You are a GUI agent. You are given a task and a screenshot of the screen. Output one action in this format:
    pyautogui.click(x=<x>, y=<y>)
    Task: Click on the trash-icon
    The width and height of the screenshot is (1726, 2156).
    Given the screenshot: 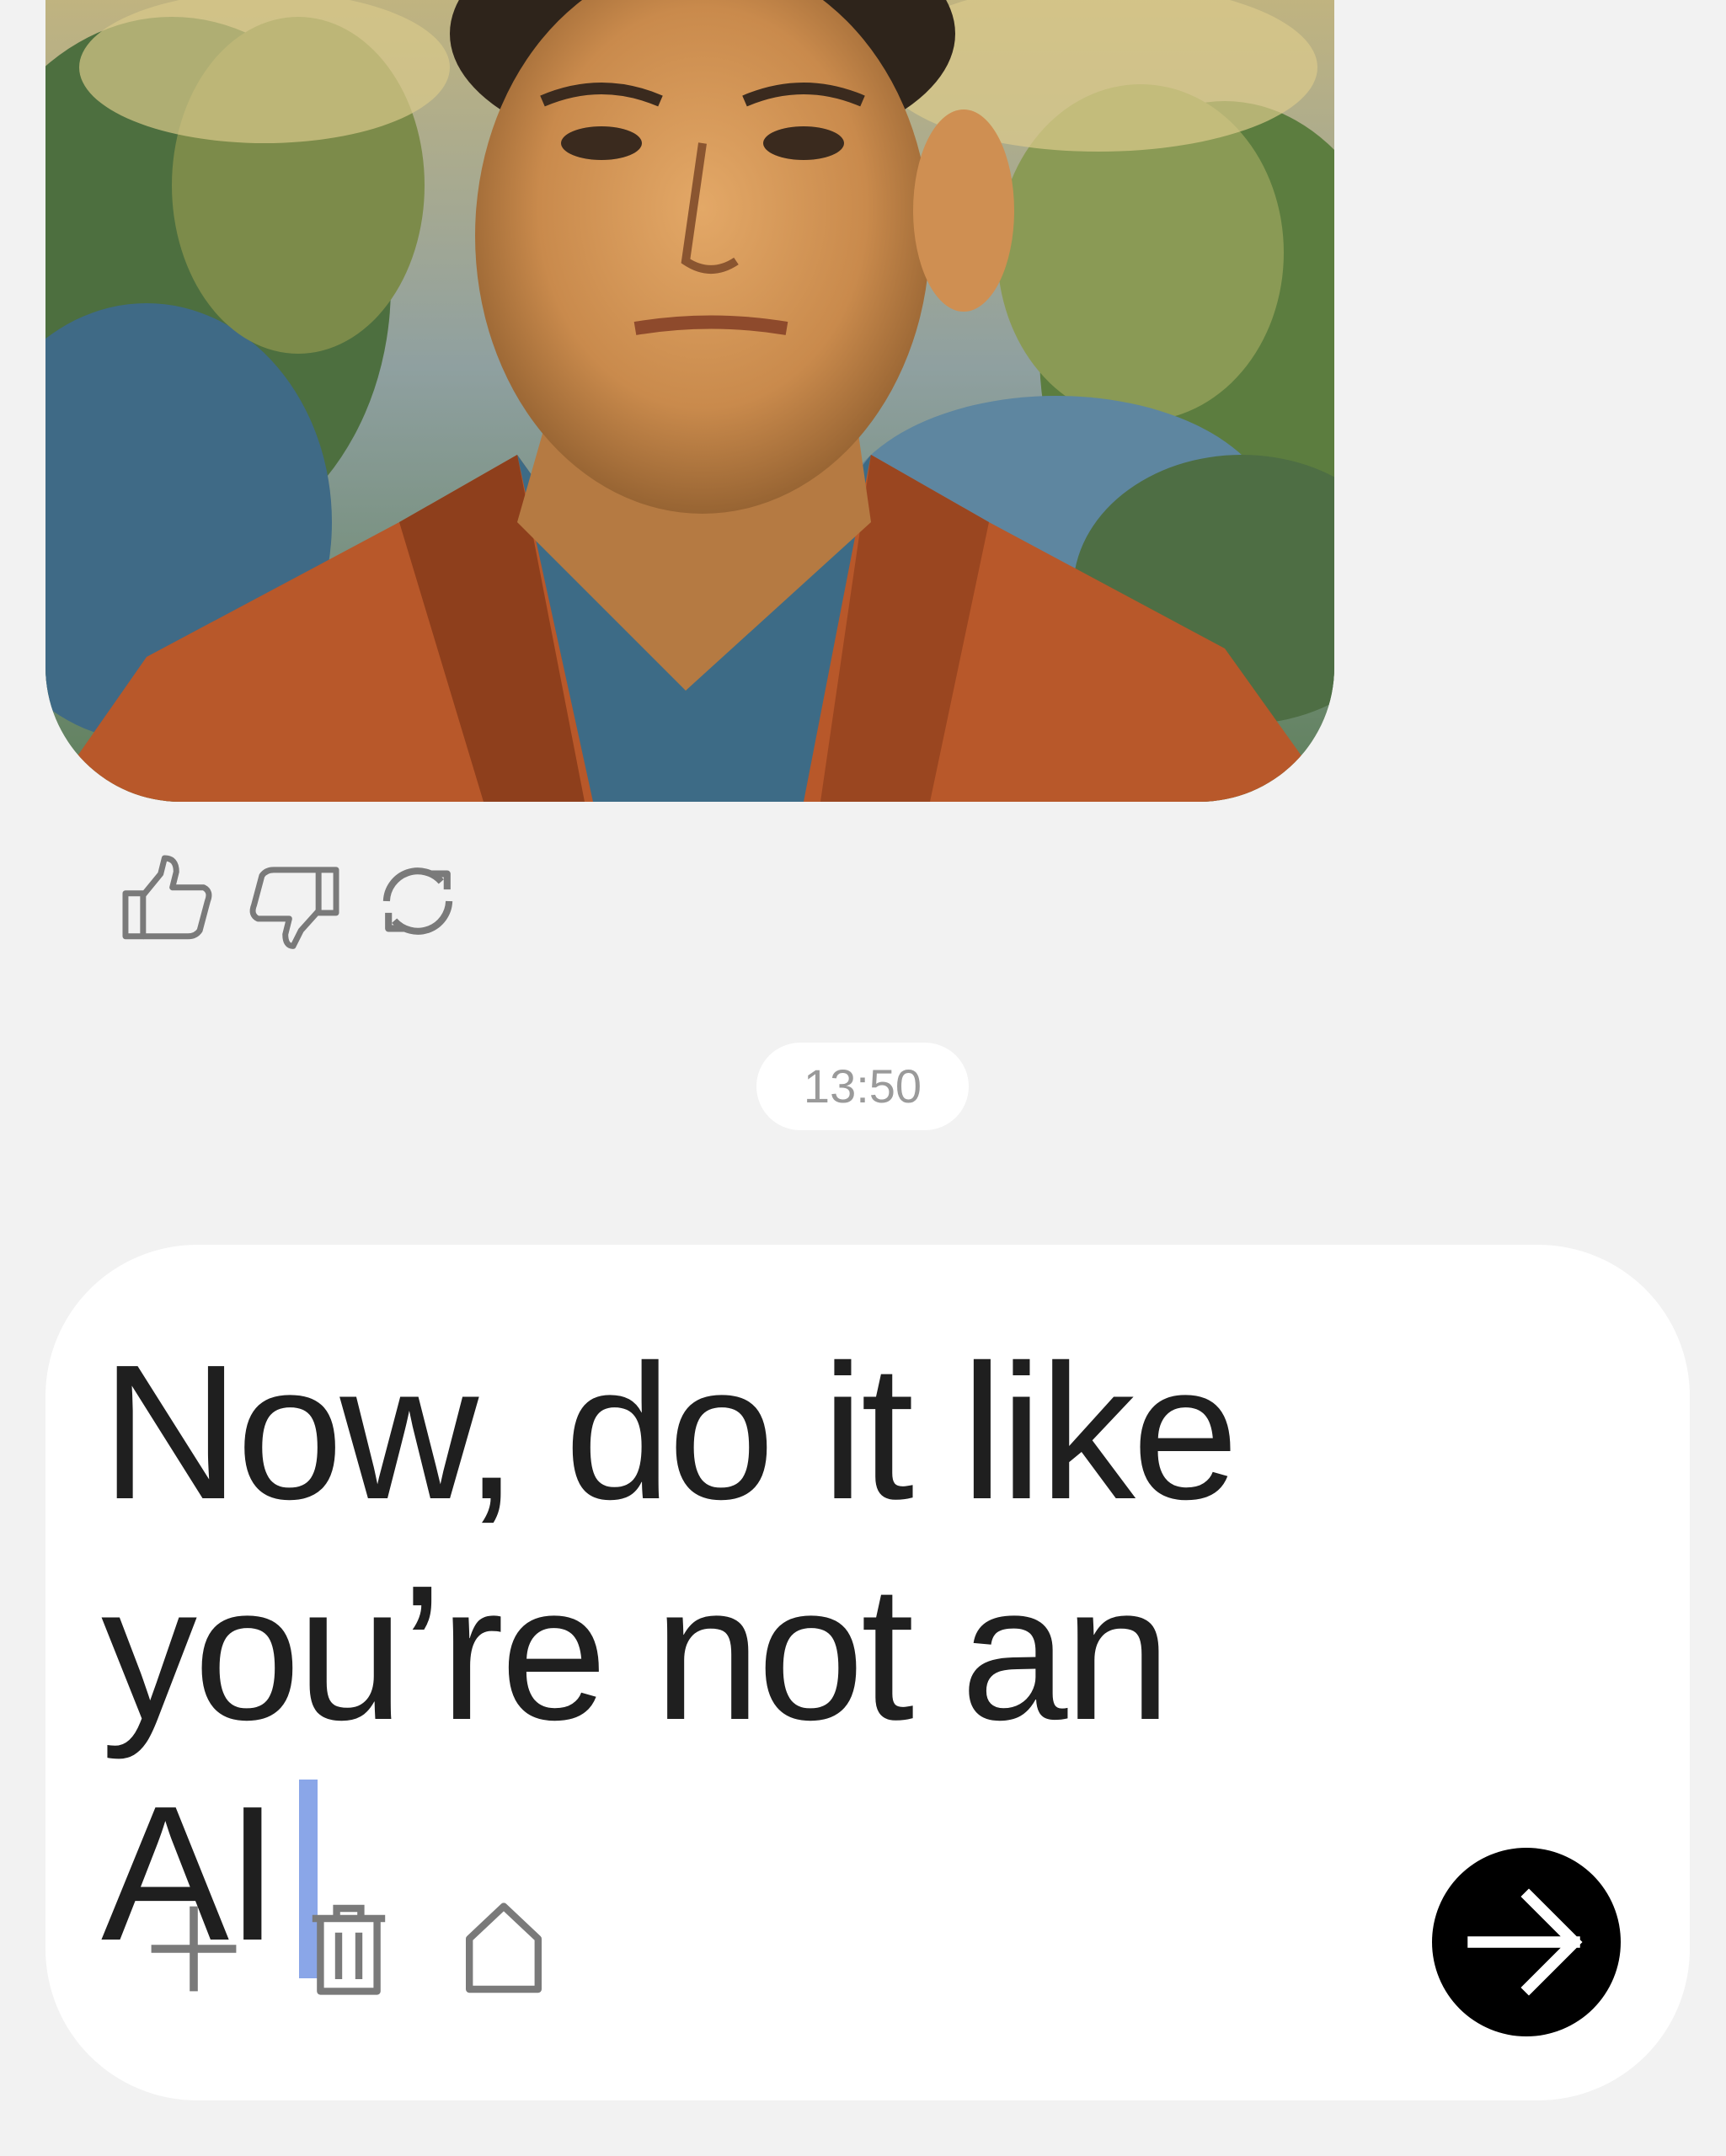 What is the action you would take?
    pyautogui.click(x=349, y=1949)
    